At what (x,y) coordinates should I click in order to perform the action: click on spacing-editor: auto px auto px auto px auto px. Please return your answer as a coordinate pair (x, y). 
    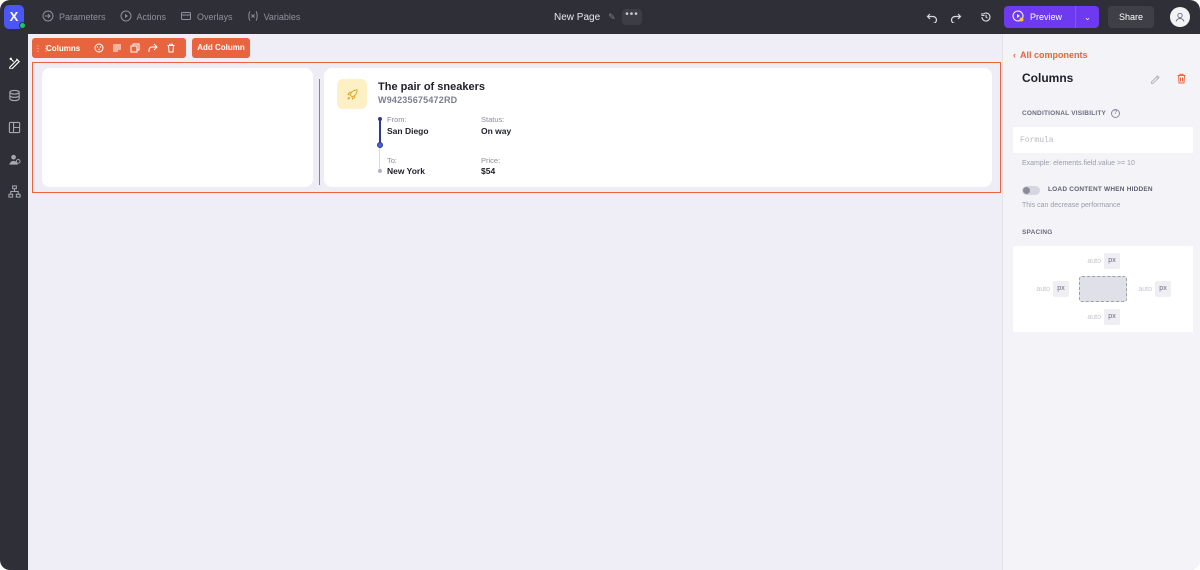
    Looking at the image, I should click on (1103, 289).